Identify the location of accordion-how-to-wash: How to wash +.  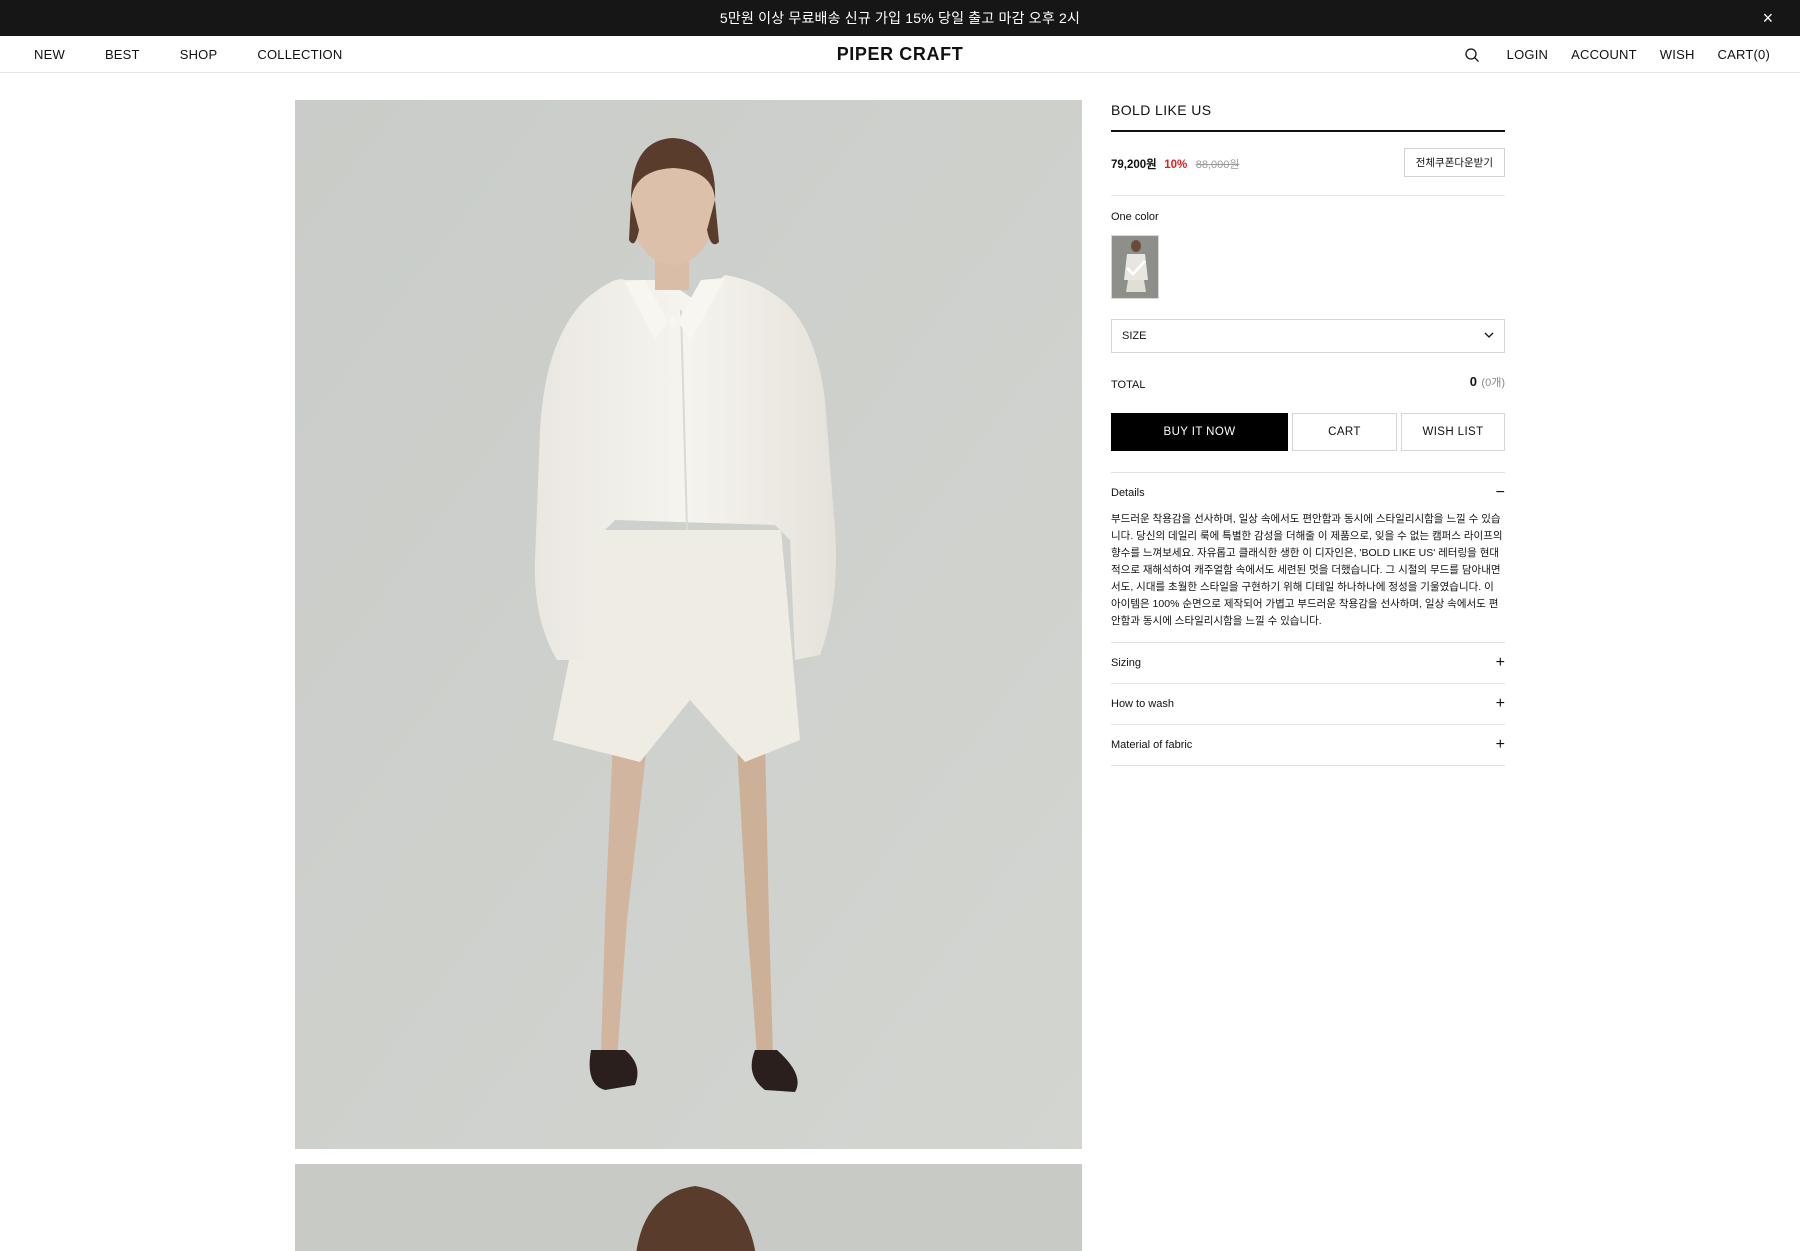
(1308, 704).